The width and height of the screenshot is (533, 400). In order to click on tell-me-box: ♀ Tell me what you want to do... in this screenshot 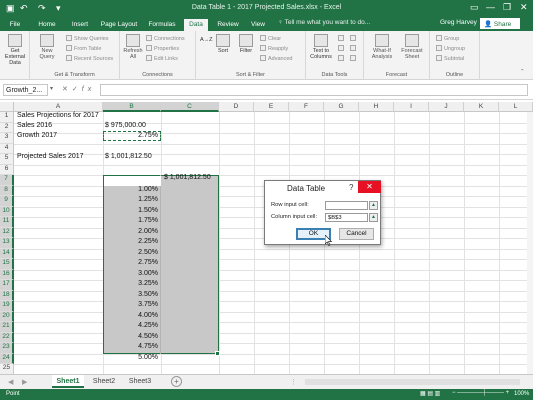, I will do `click(324, 22)`.